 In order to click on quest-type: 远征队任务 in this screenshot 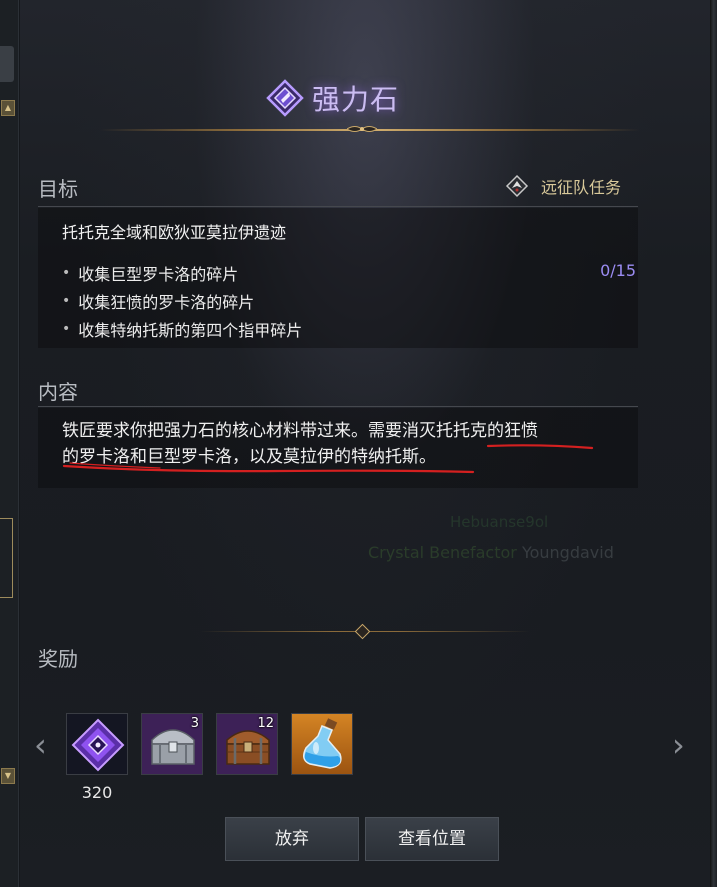, I will do `click(563, 186)`.